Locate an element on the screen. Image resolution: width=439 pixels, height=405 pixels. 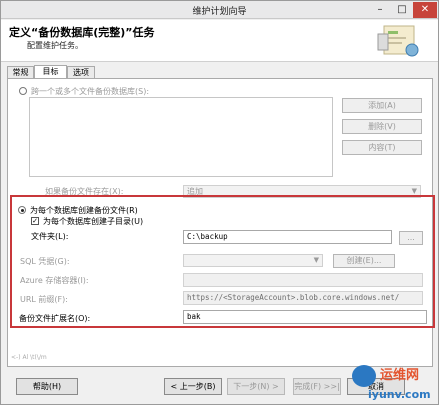
watermark-brand: 运维网 is located at coordinates (400, 375).